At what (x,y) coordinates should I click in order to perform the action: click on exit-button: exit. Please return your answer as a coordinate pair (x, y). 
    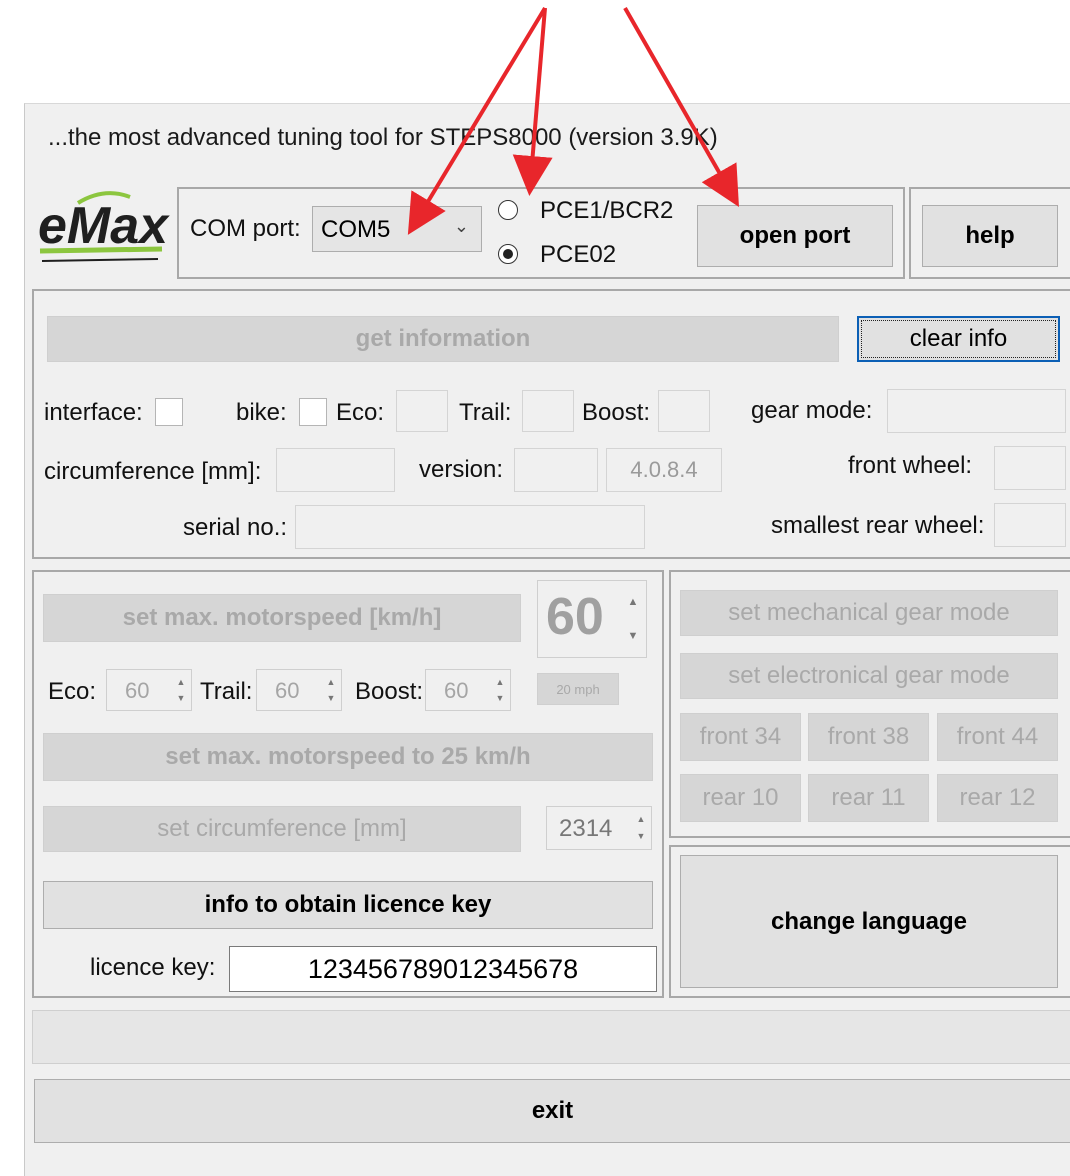
    Looking at the image, I should click on (552, 1111).